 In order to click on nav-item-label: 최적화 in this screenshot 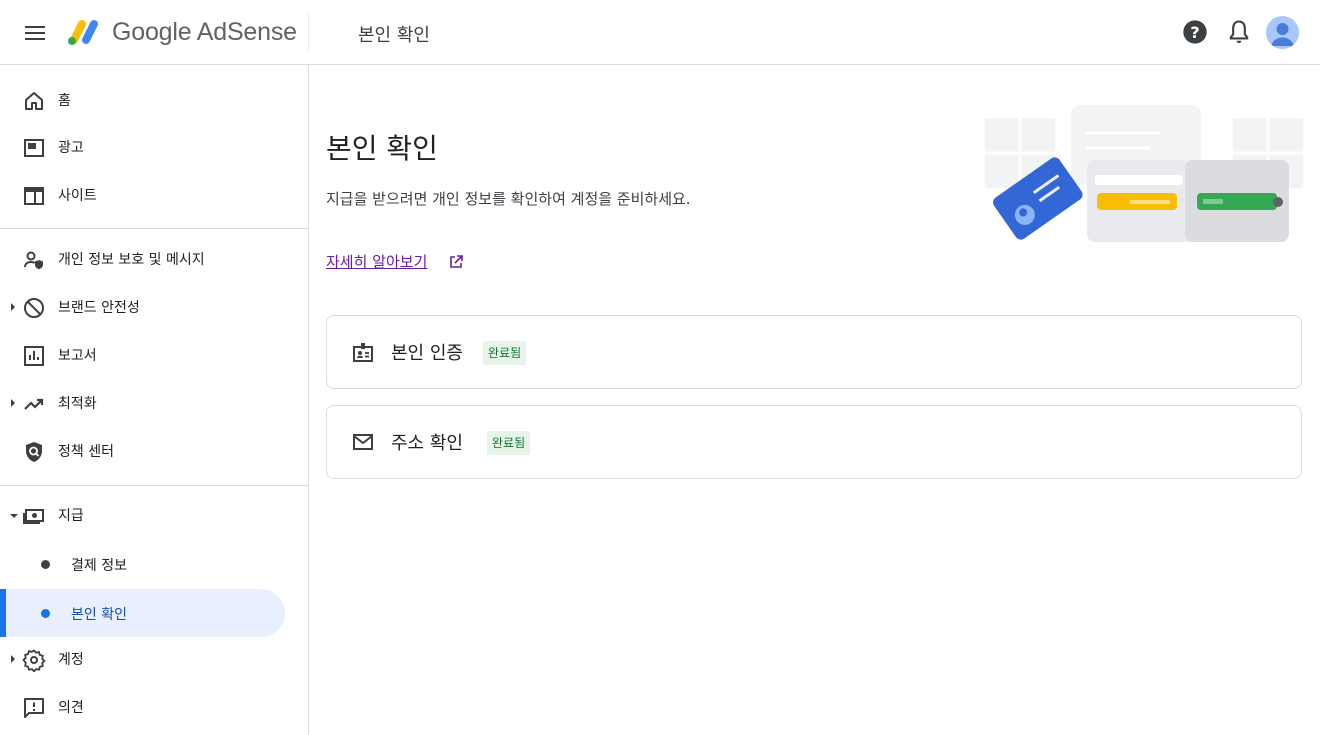, I will do `click(77, 404)`.